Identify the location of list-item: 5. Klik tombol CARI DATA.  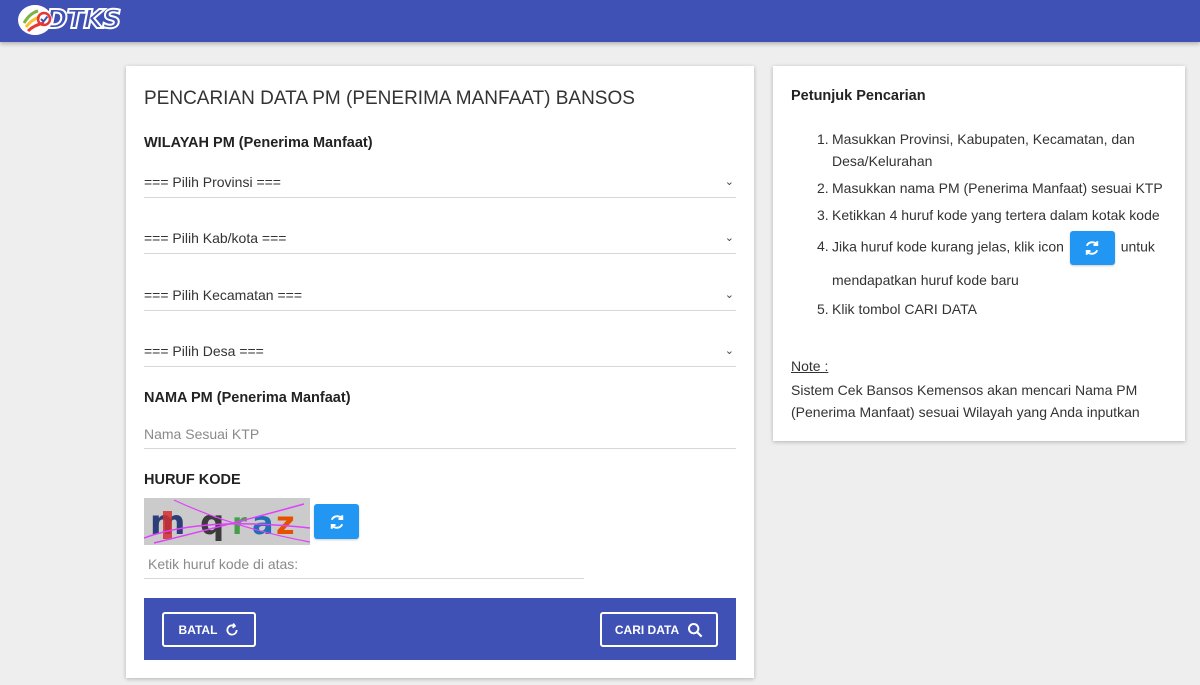
(992, 309).